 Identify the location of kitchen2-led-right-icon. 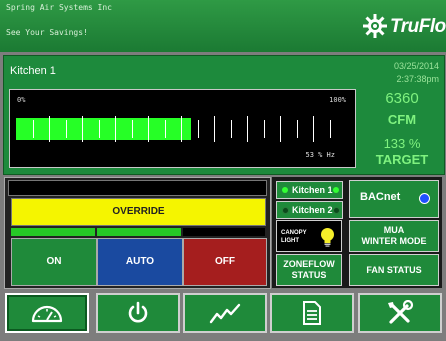
(336, 210).